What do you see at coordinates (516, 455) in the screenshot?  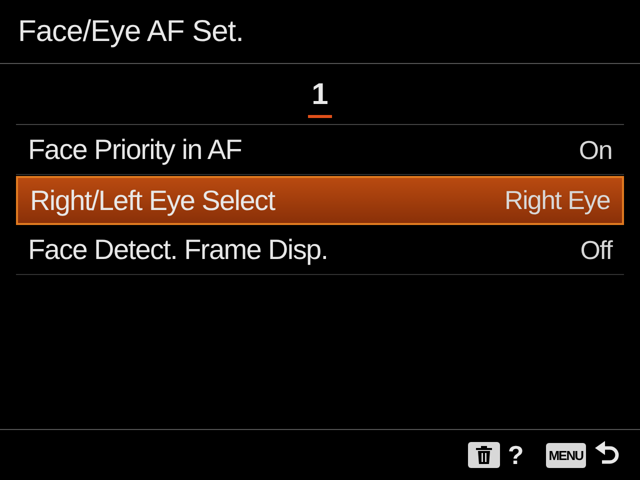 I see `help-mark: ?` at bounding box center [516, 455].